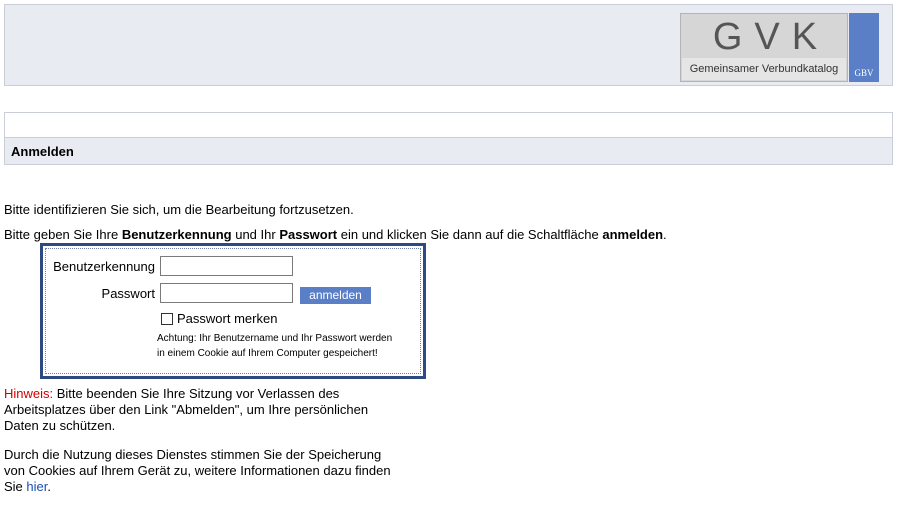  Describe the element at coordinates (665, 234) in the screenshot. I see `intro-text: .` at that location.